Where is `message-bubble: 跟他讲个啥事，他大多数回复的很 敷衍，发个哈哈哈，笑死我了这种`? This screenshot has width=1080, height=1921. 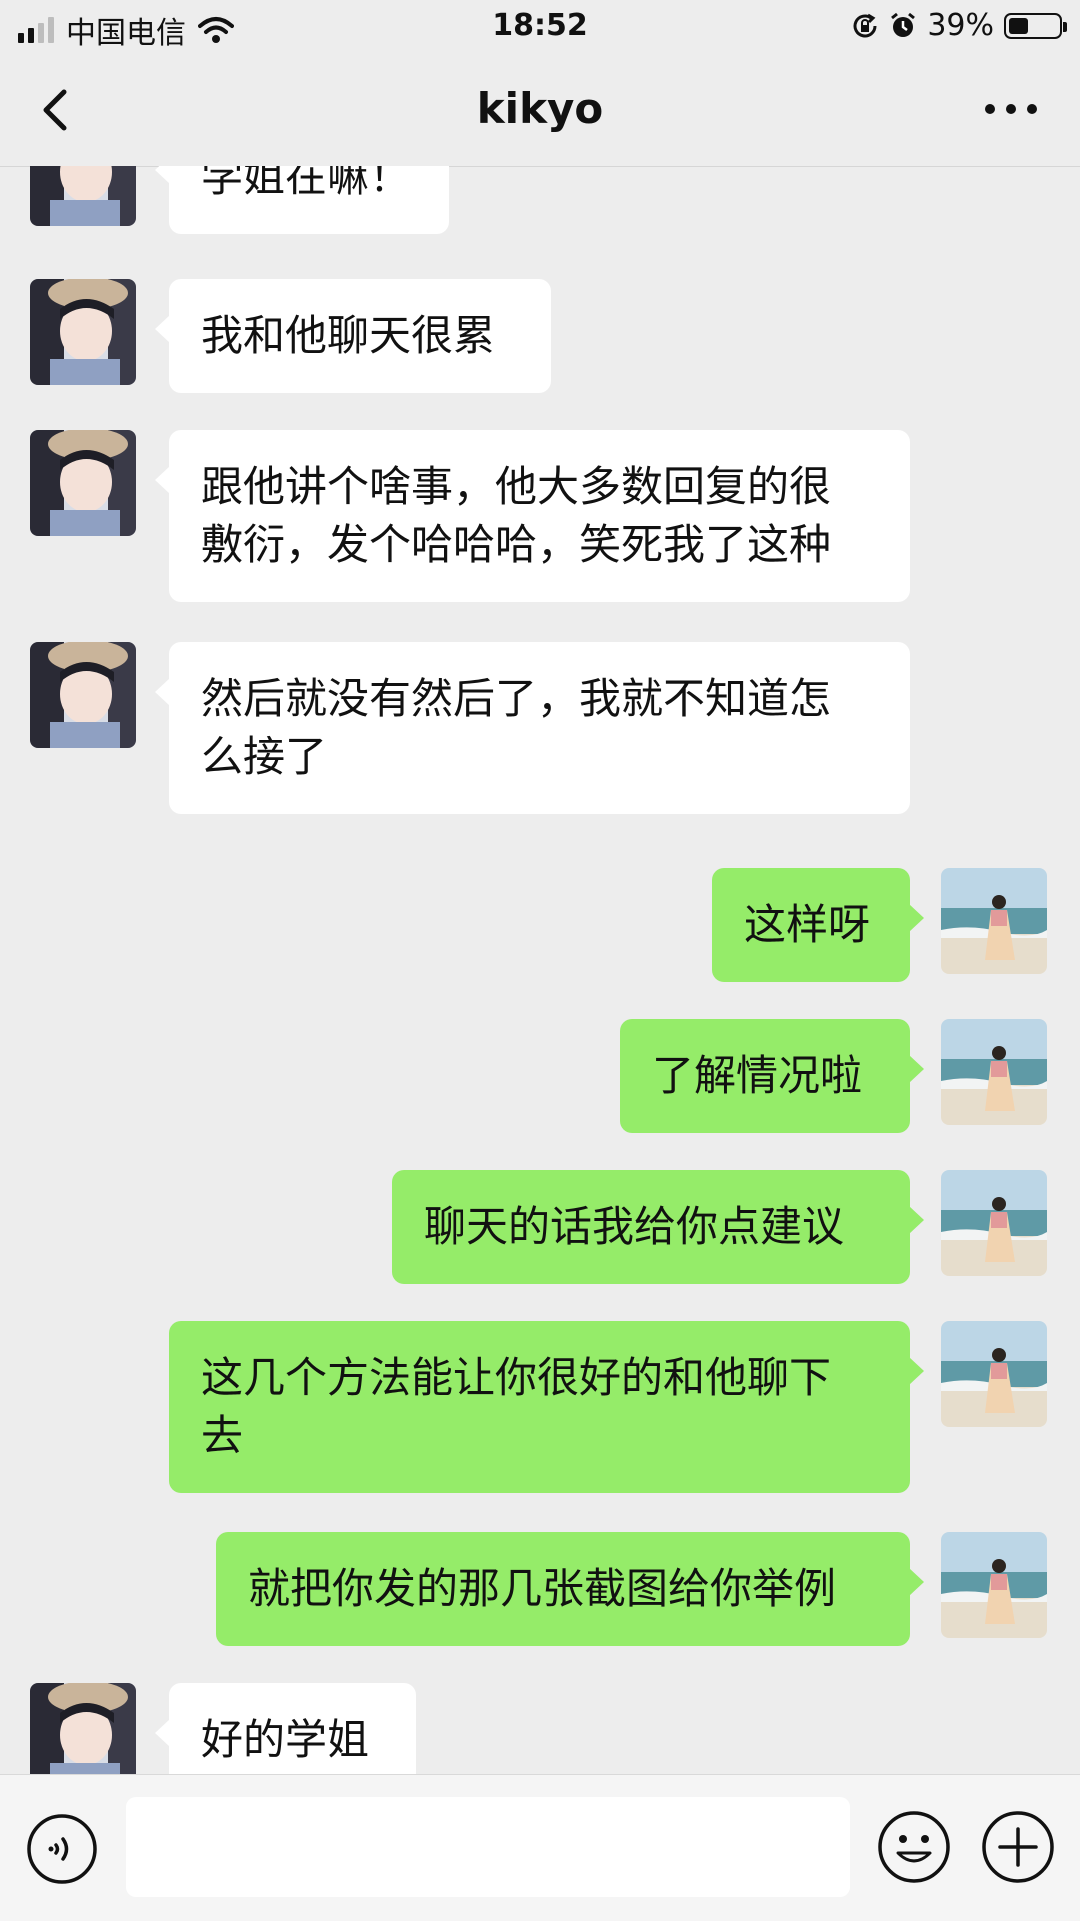 message-bubble: 跟他讲个啥事，他大多数回复的很 敷衍，发个哈哈哈，笑死我了这种 is located at coordinates (532, 516).